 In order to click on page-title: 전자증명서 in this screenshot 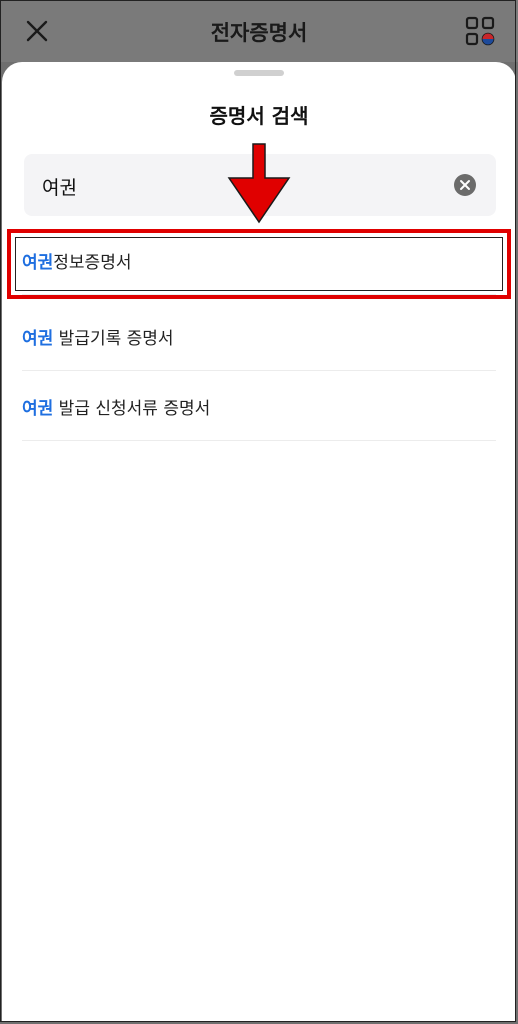, I will do `click(259, 33)`.